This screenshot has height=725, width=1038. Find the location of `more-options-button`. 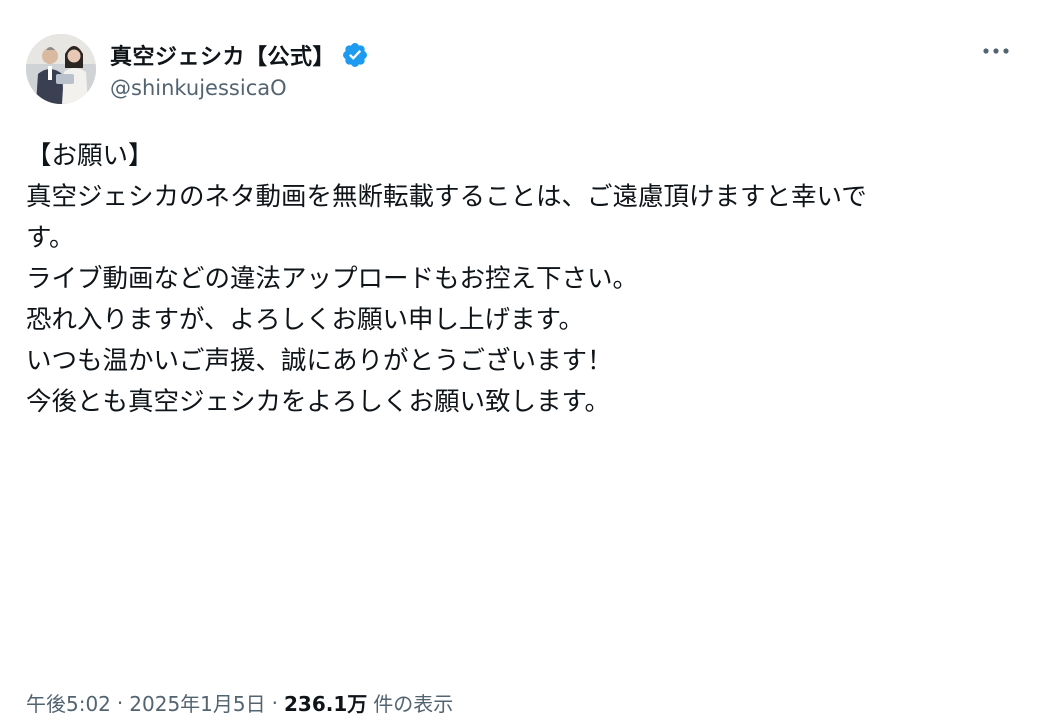

more-options-button is located at coordinates (996, 51).